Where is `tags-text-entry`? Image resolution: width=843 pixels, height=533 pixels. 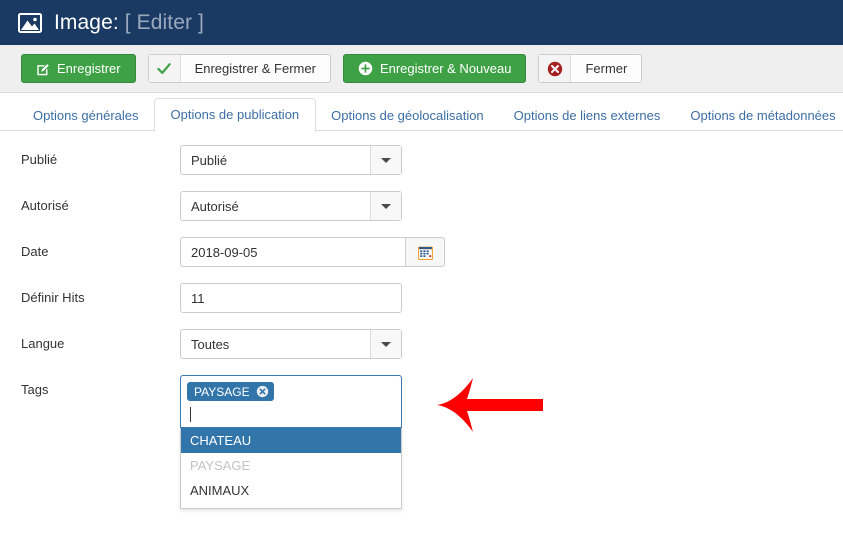
tags-text-entry is located at coordinates (291, 414).